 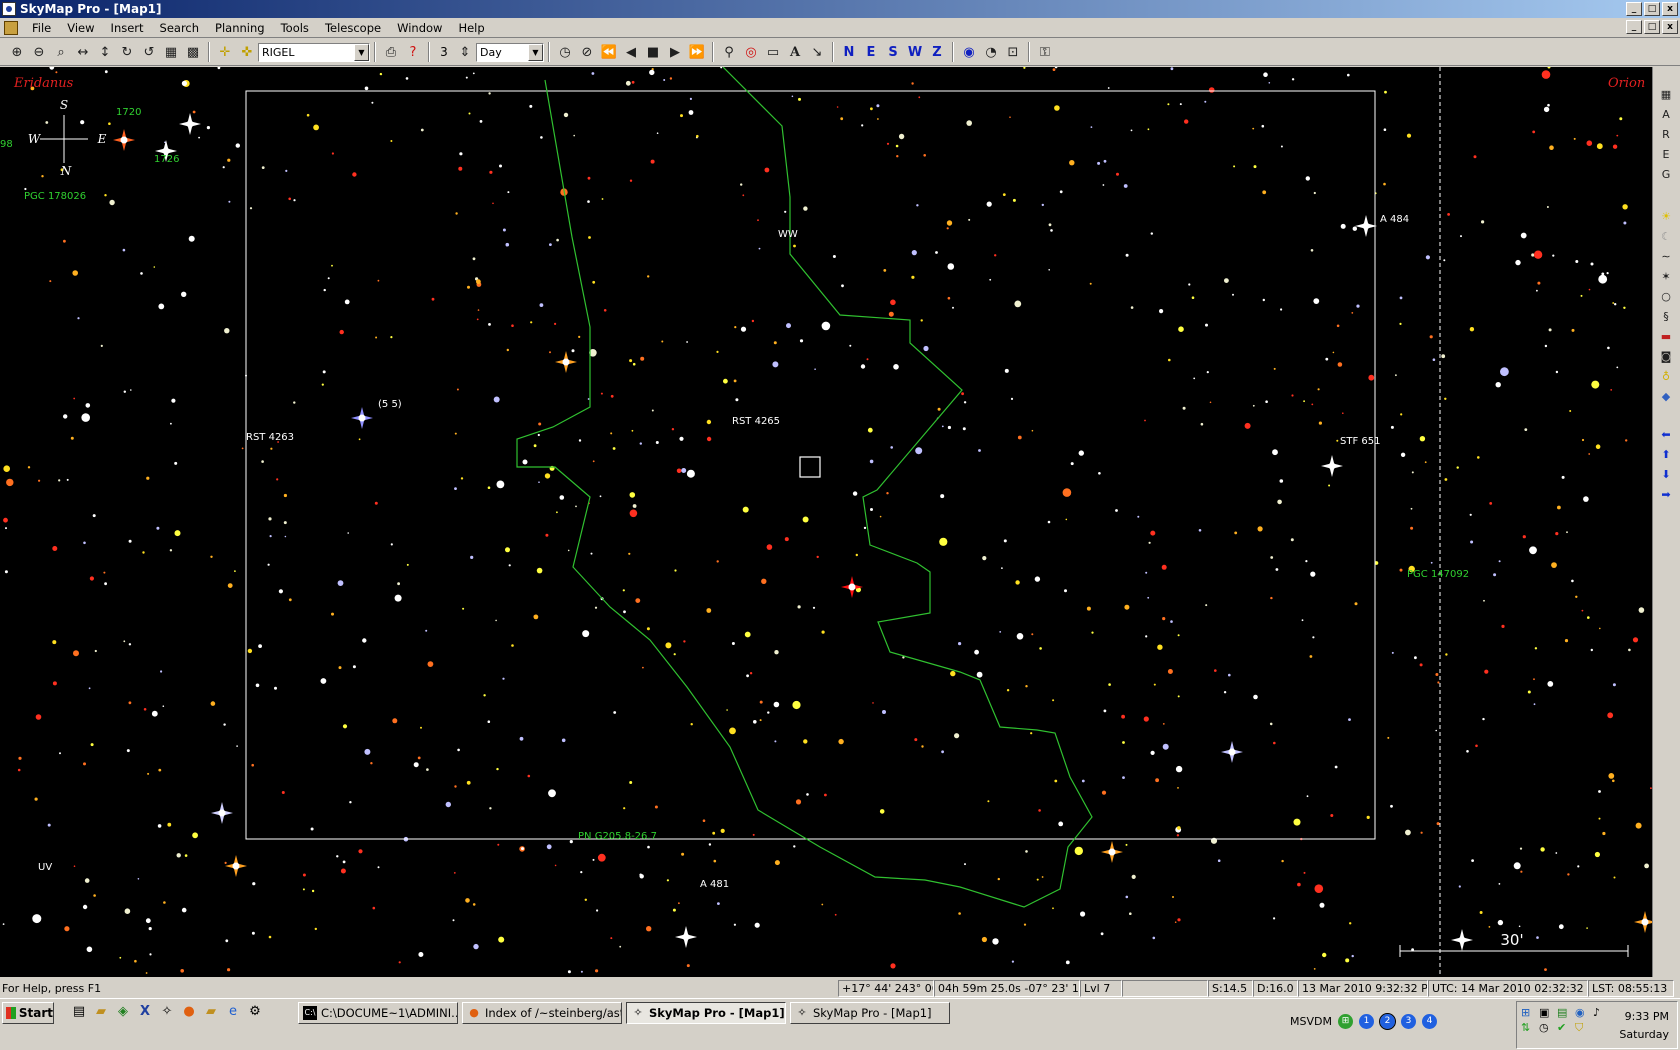 What do you see at coordinates (391, 52) in the screenshot?
I see `print-icon: ⎙` at bounding box center [391, 52].